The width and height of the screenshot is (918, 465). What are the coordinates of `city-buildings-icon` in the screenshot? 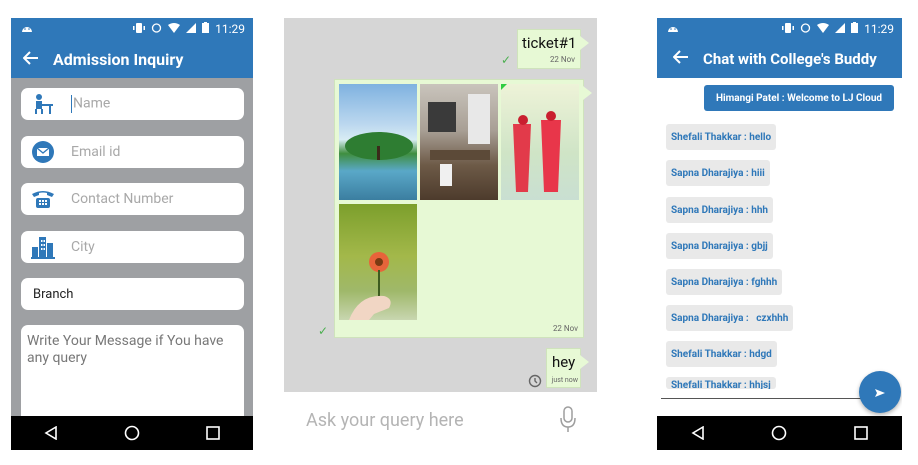 It's located at (43, 247).